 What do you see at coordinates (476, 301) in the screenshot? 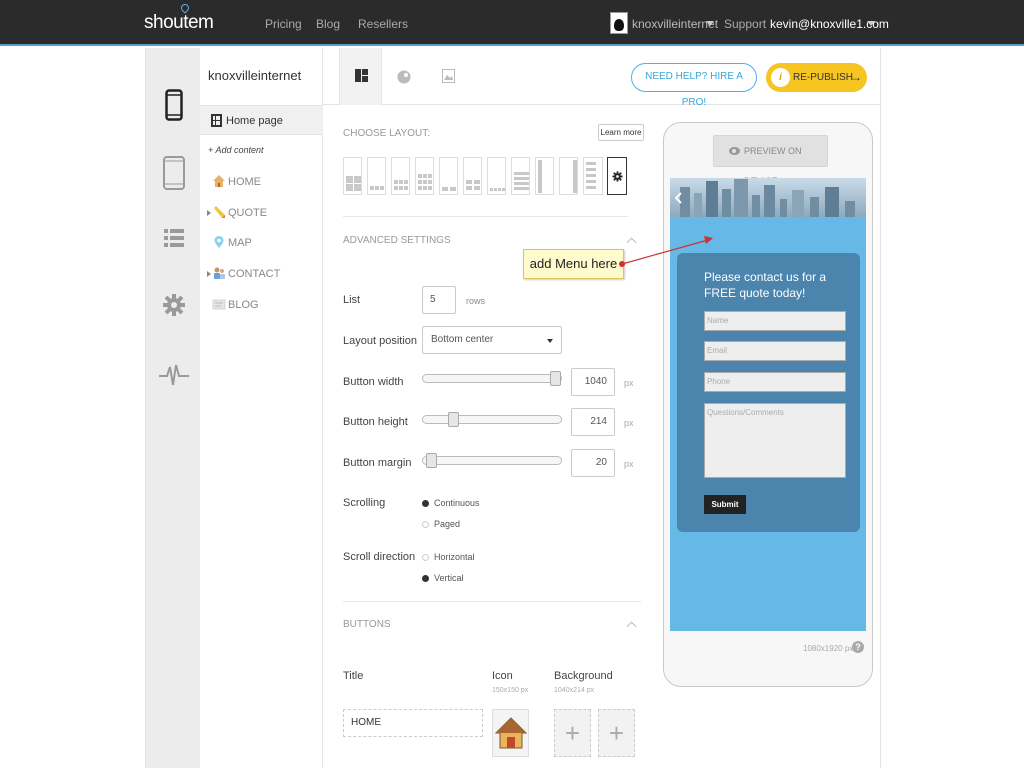
I see `rows-unit: rows` at bounding box center [476, 301].